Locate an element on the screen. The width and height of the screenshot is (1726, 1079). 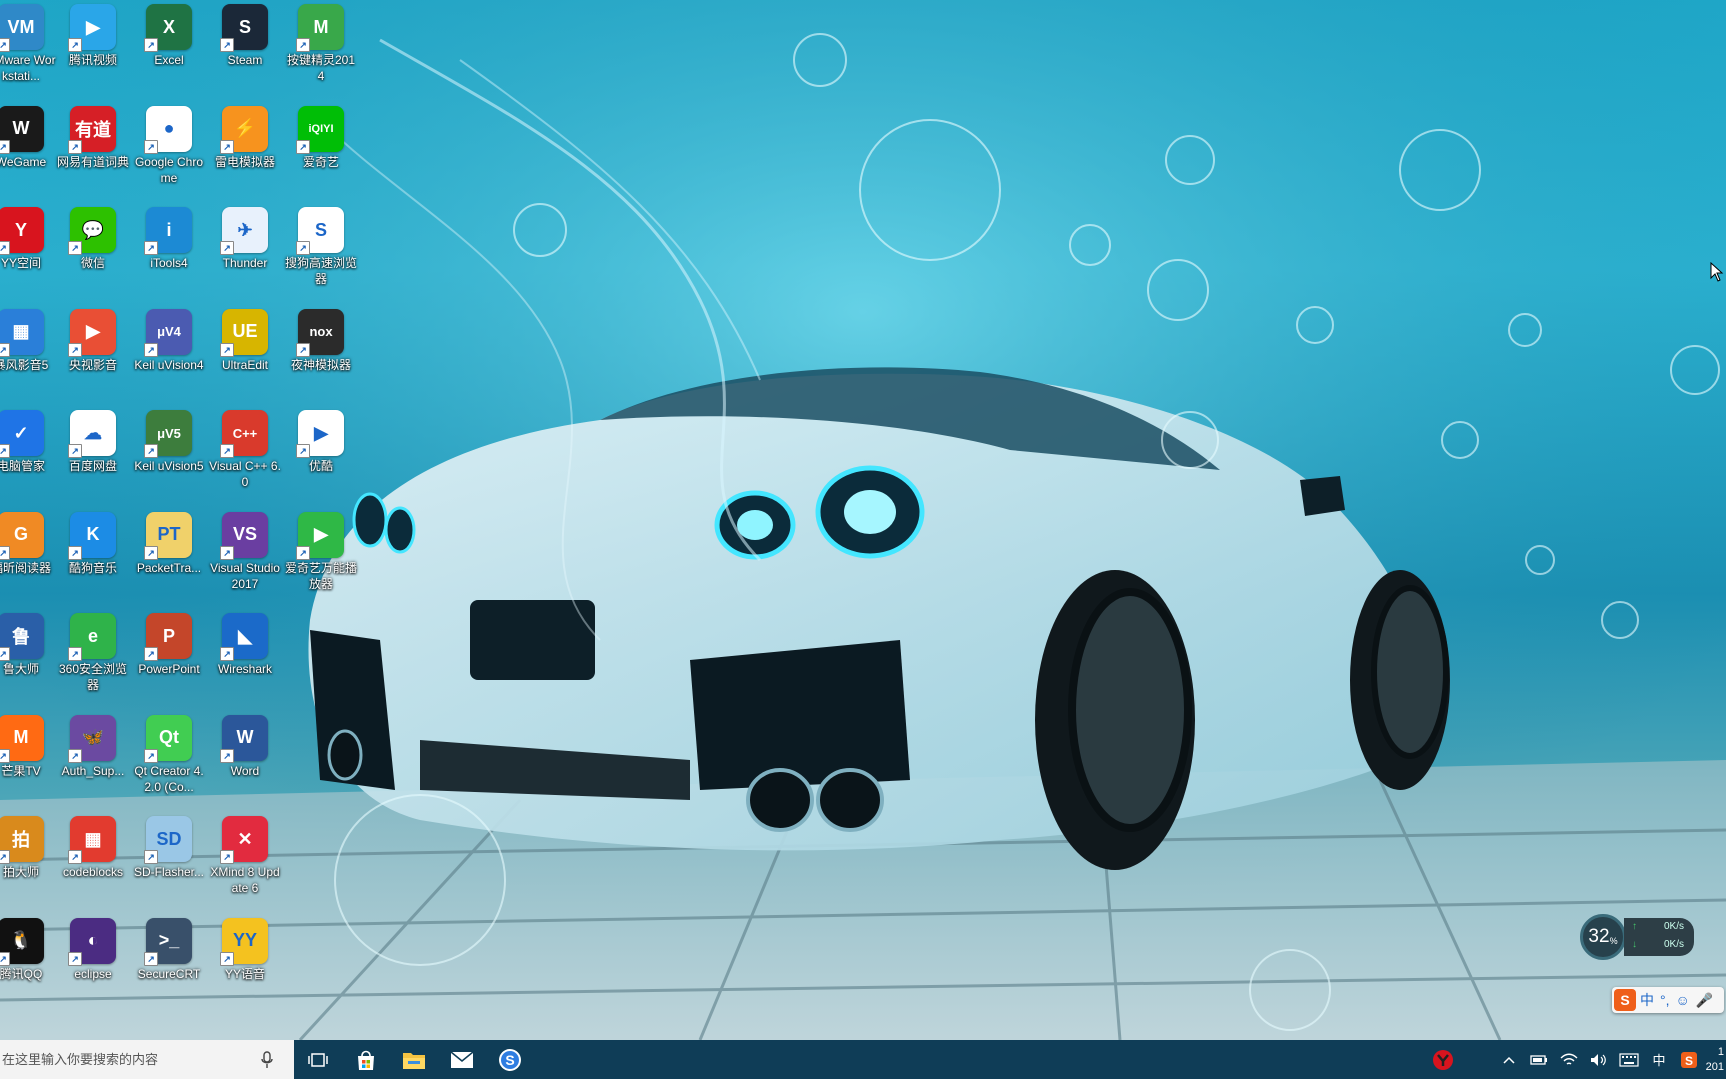
desktop-icon-youdao: 有道 ↗ 网易有道词典 is located at coordinates (93, 150).